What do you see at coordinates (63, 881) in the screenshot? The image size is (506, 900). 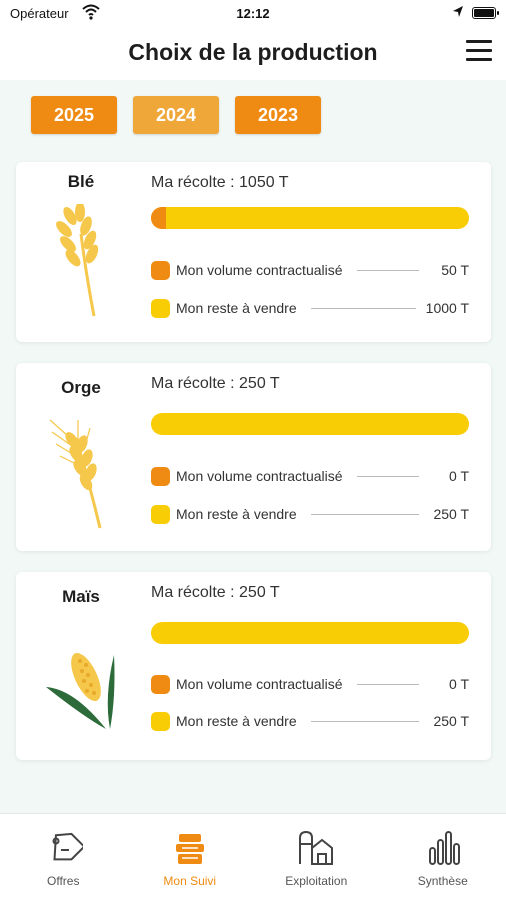 I see `nav-label: Offres` at bounding box center [63, 881].